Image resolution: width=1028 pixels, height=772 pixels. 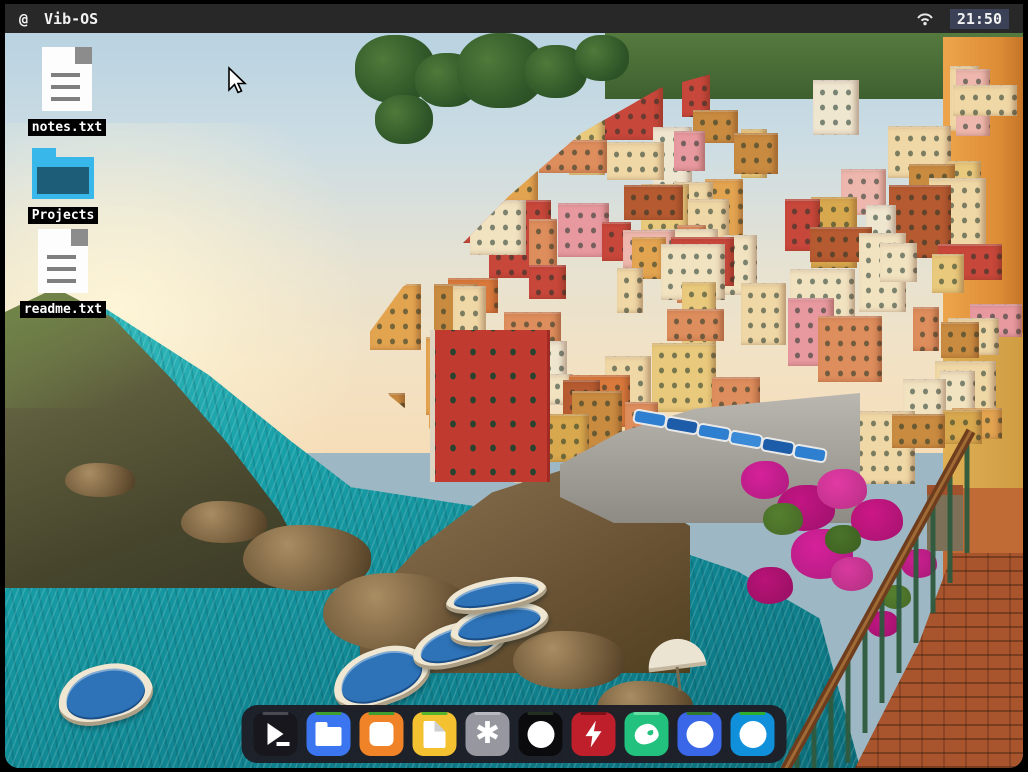 I want to click on desktop-icon-label: readme.txt, so click(x=63, y=309).